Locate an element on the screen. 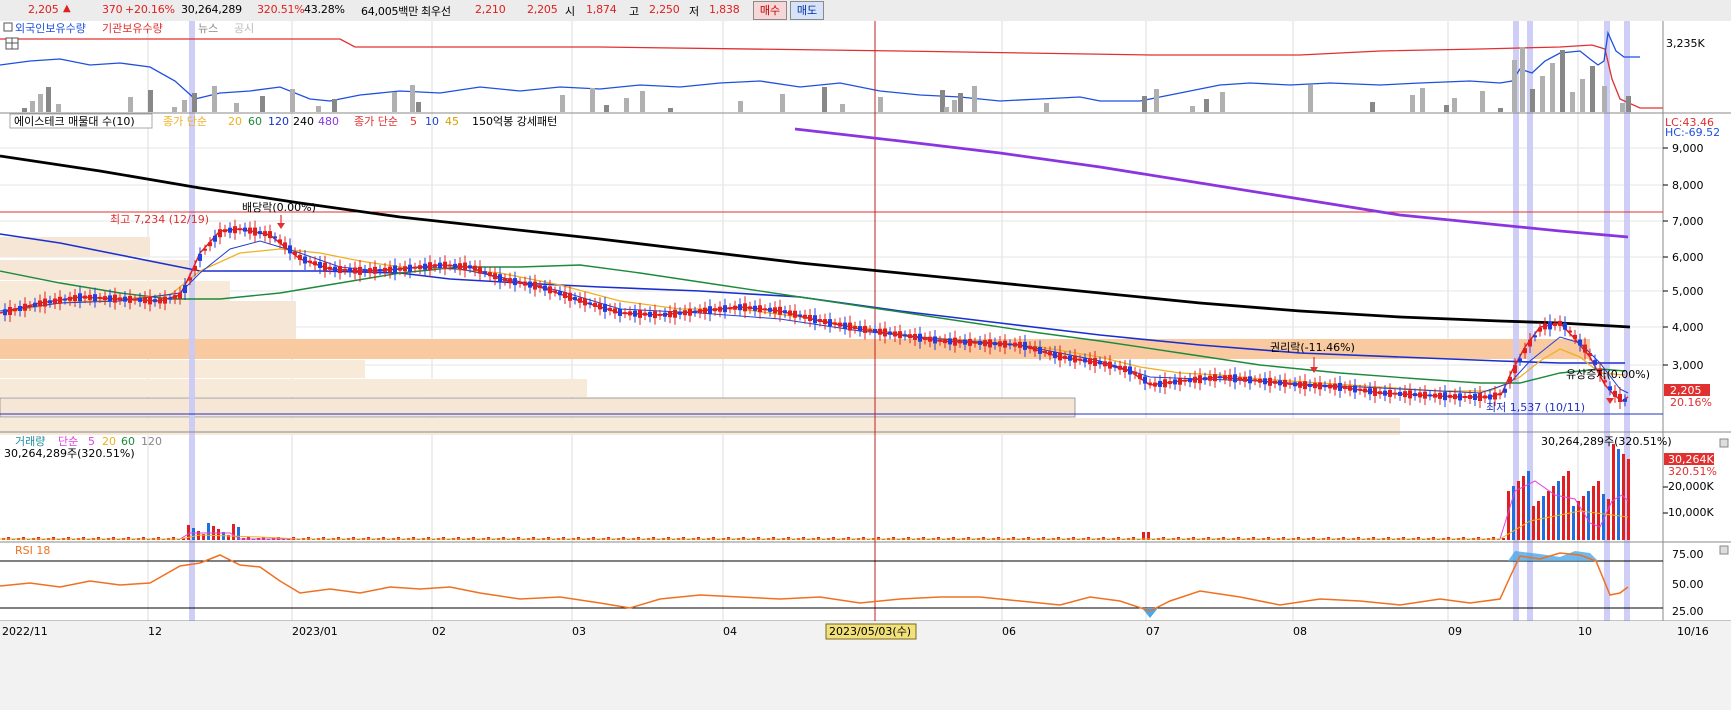  trade-value: 64,005백만 is located at coordinates (390, 11).